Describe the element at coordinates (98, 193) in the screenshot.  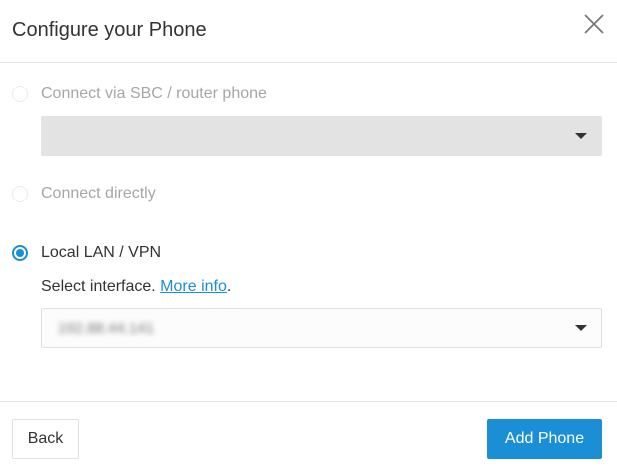
I see `option-direct-label: Connect directly` at that location.